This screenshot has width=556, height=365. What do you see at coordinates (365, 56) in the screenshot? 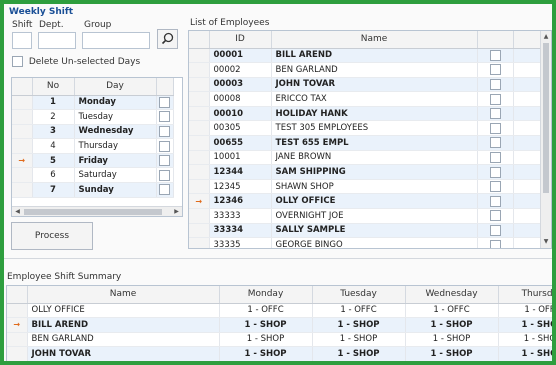
I see `employee-row: 00001 BILL AREND` at bounding box center [365, 56].